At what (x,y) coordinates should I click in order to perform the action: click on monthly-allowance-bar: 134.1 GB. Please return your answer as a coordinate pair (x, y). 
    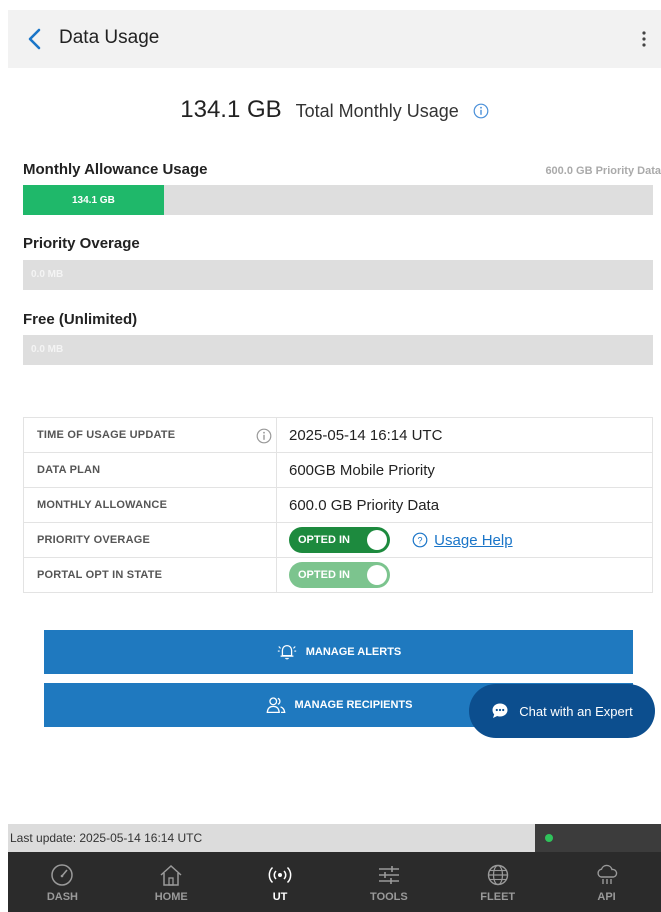
    Looking at the image, I should click on (338, 200).